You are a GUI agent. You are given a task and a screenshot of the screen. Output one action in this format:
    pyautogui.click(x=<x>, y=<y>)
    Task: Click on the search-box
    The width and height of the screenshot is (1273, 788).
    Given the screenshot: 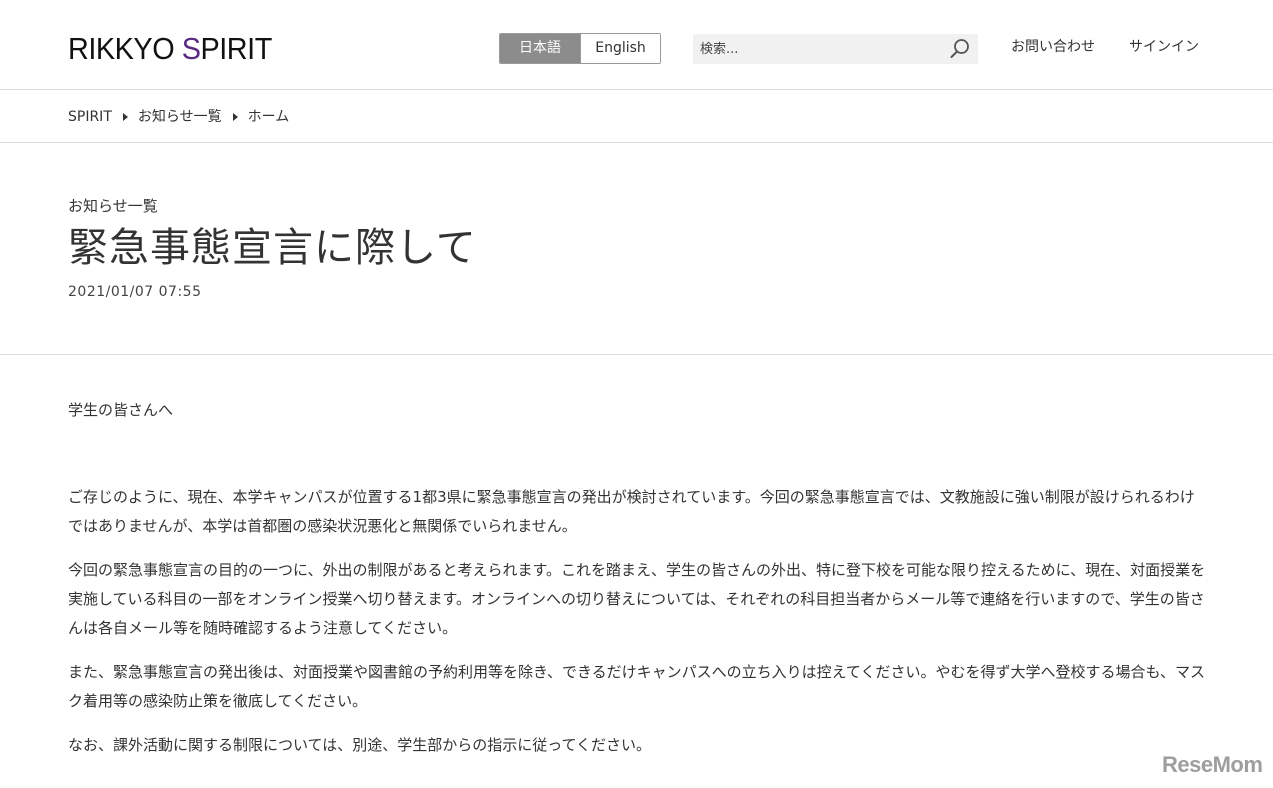 What is the action you would take?
    pyautogui.click(x=835, y=49)
    